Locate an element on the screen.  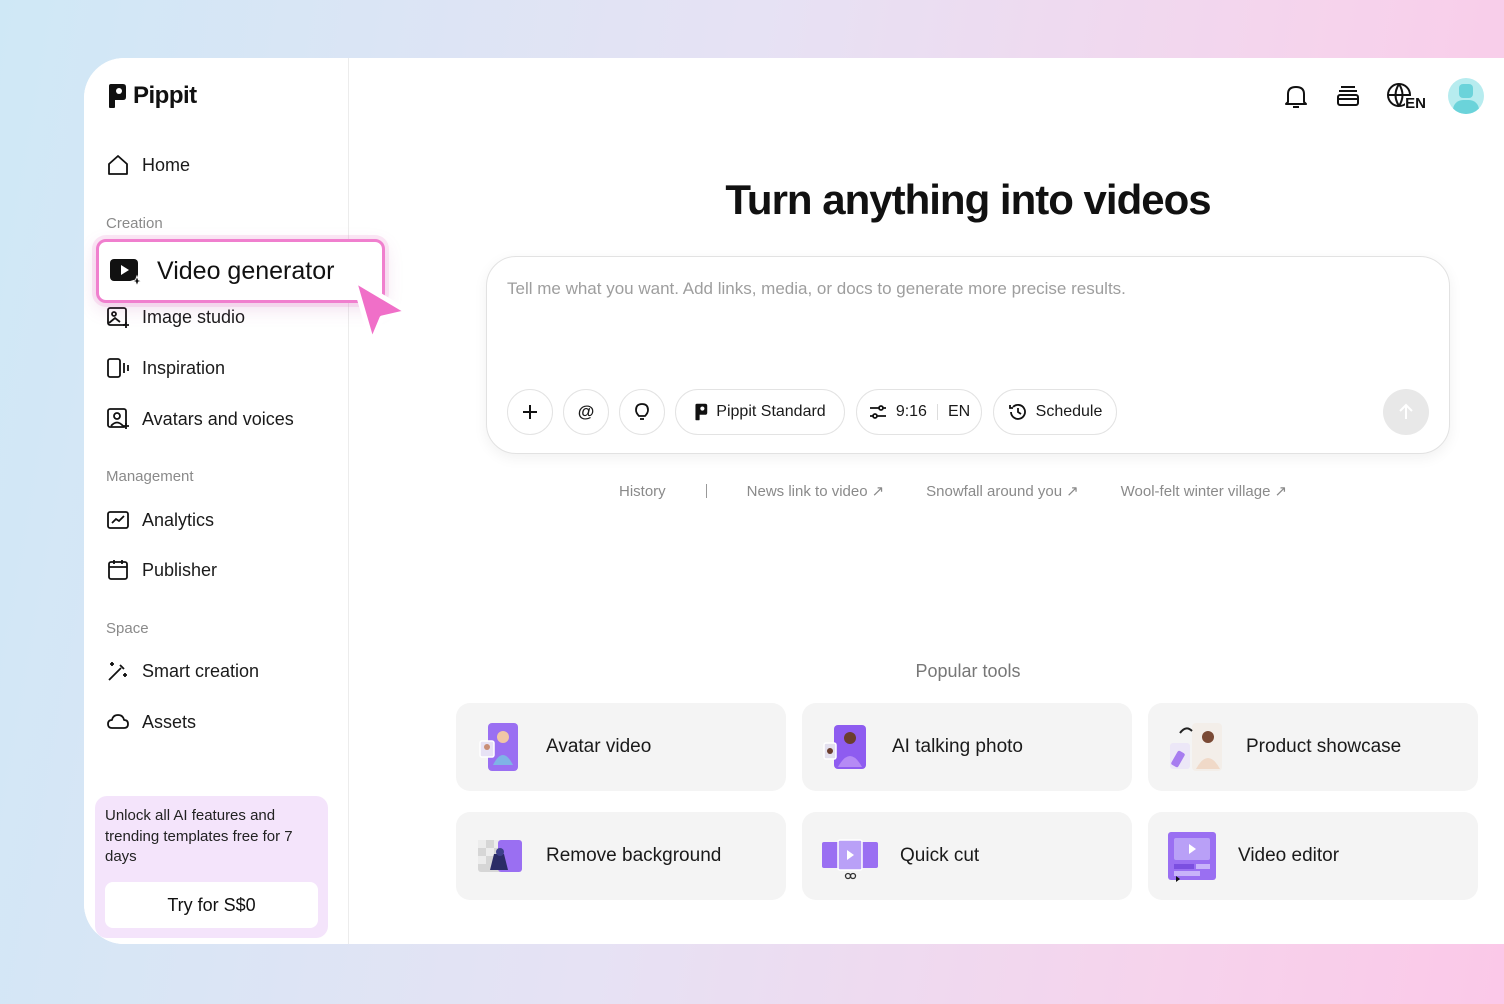
aspect-ratio-label: 9:16 is located at coordinates (911, 411).